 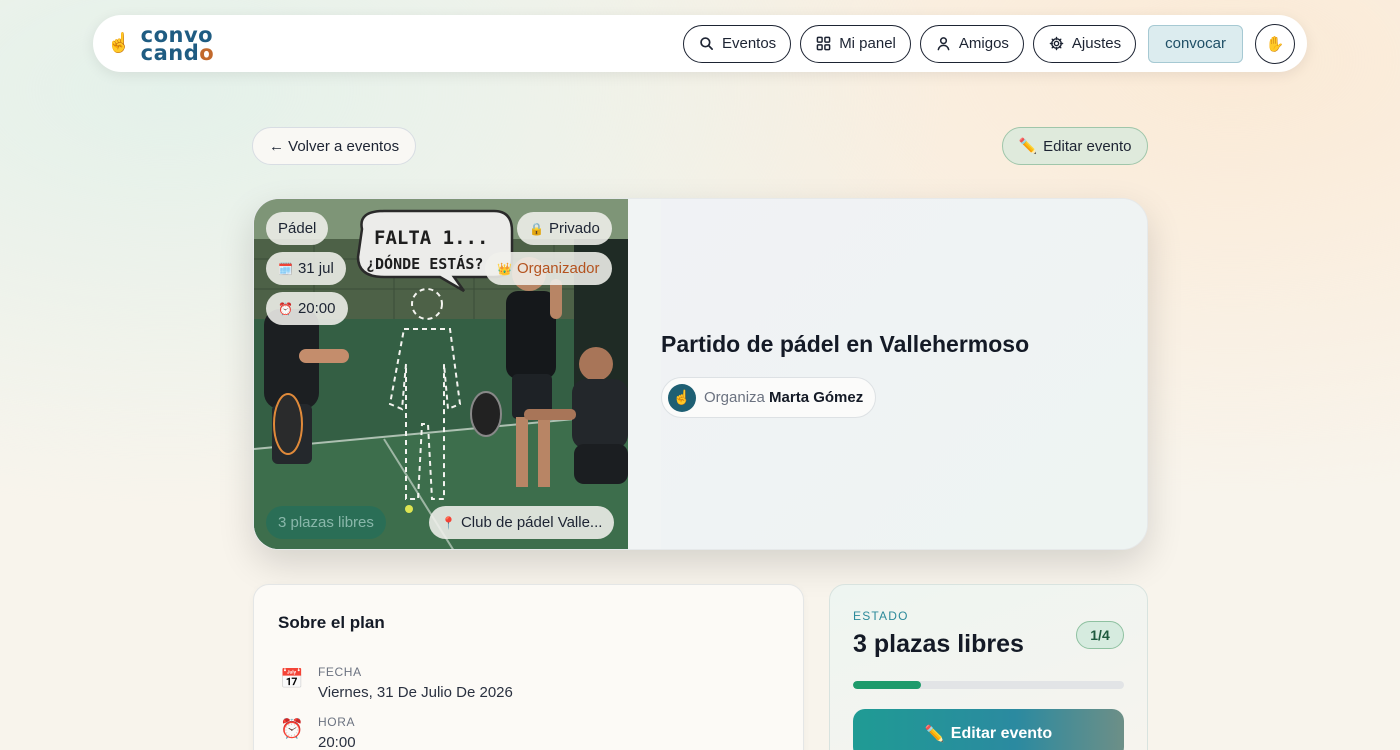 I want to click on edit-event-button: ✏️ Editar evento, so click(x=1075, y=146).